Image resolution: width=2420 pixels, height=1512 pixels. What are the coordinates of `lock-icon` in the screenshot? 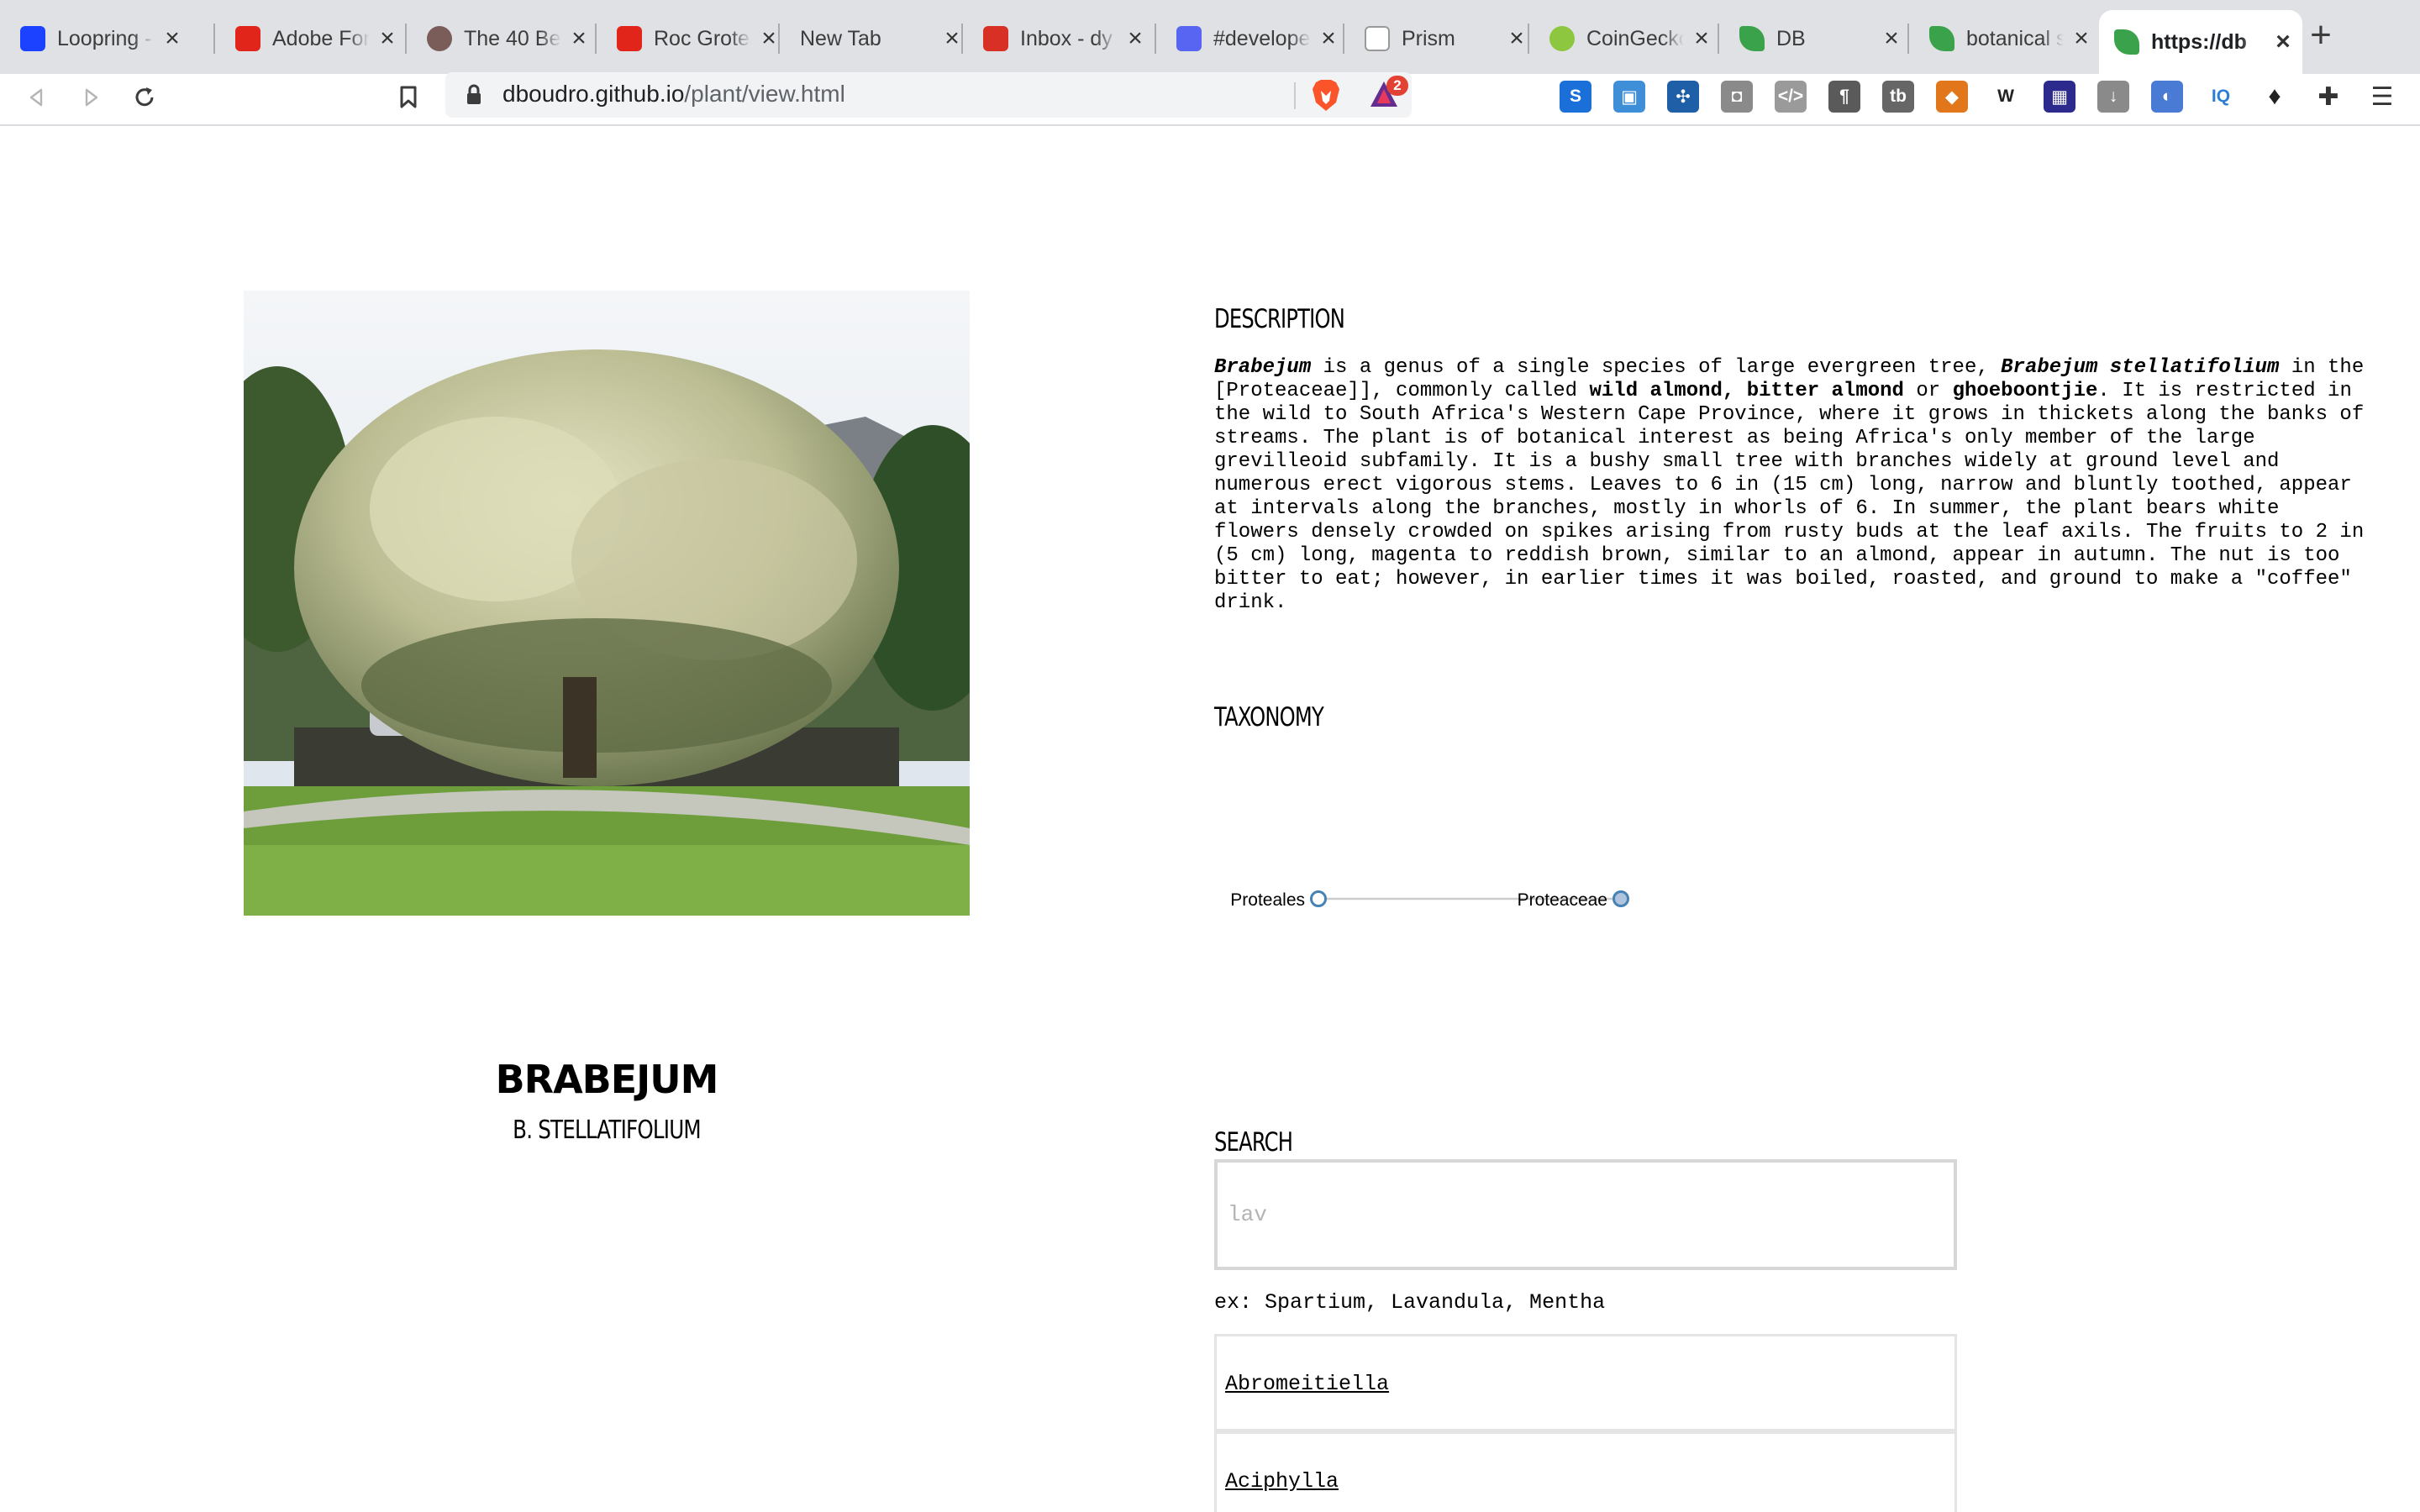 It's located at (474, 94).